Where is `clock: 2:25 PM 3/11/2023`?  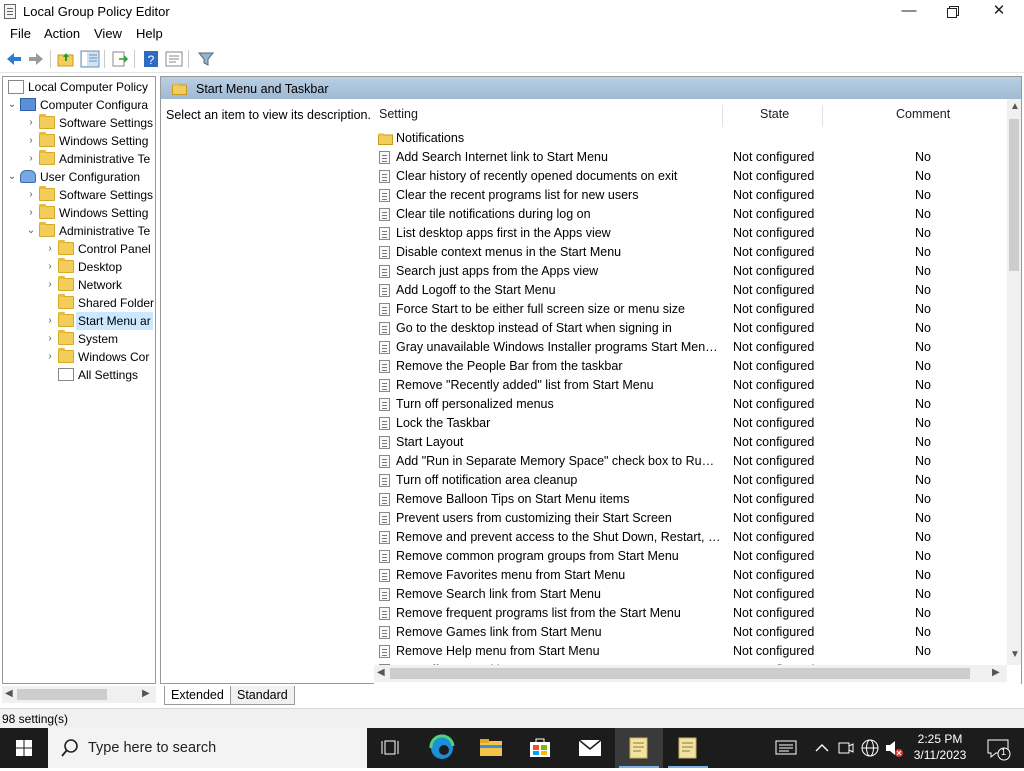 clock: 2:25 PM 3/11/2023 is located at coordinates (940, 747).